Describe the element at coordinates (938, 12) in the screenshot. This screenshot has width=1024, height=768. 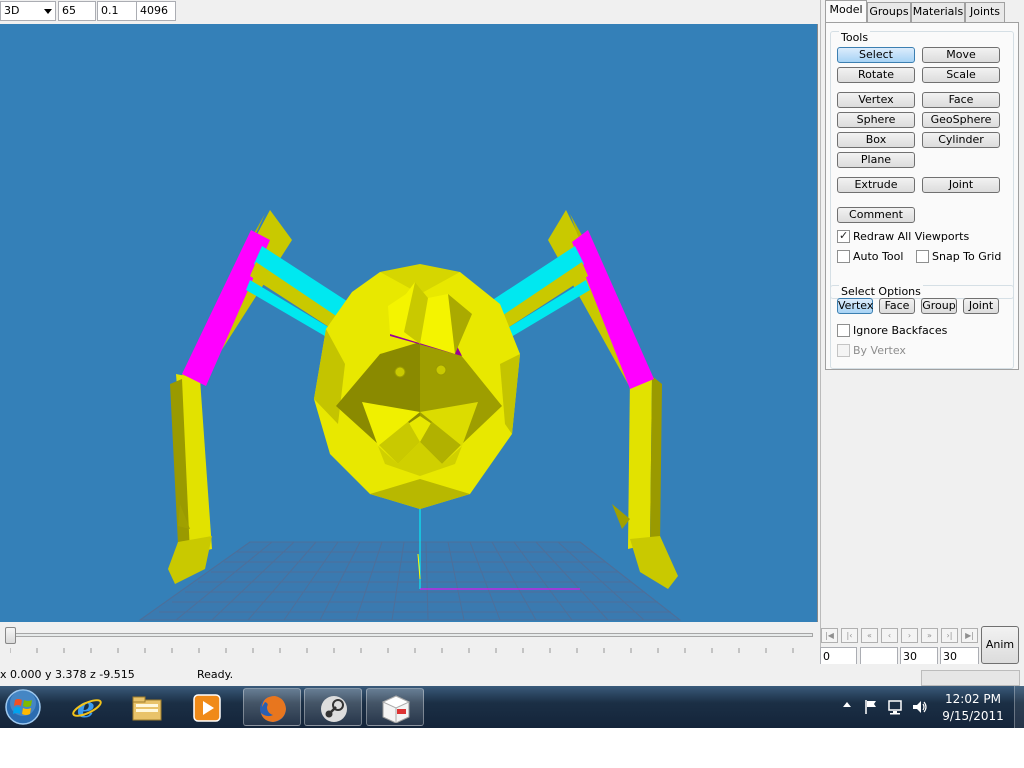
I see `tab-materials: Materials` at that location.